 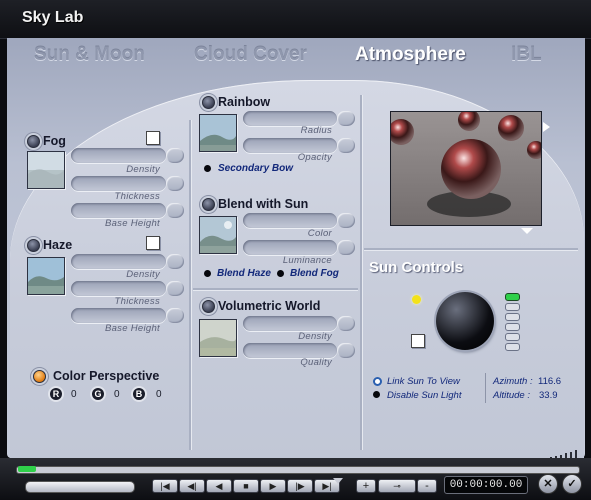 What do you see at coordinates (423, 381) in the screenshot?
I see `link-sun-to-view-label: Link Sun To View` at bounding box center [423, 381].